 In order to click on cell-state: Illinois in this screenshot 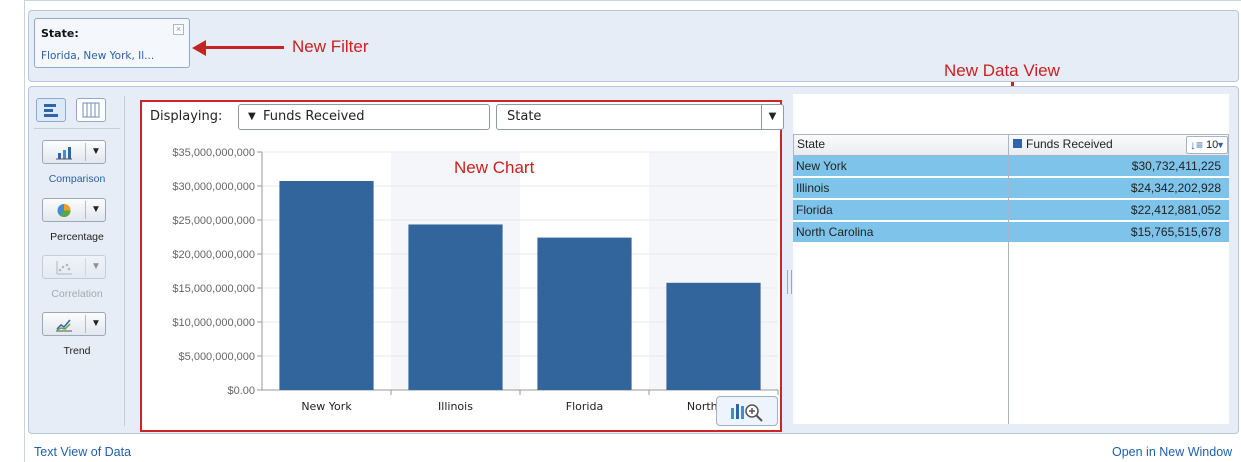, I will do `click(813, 188)`.